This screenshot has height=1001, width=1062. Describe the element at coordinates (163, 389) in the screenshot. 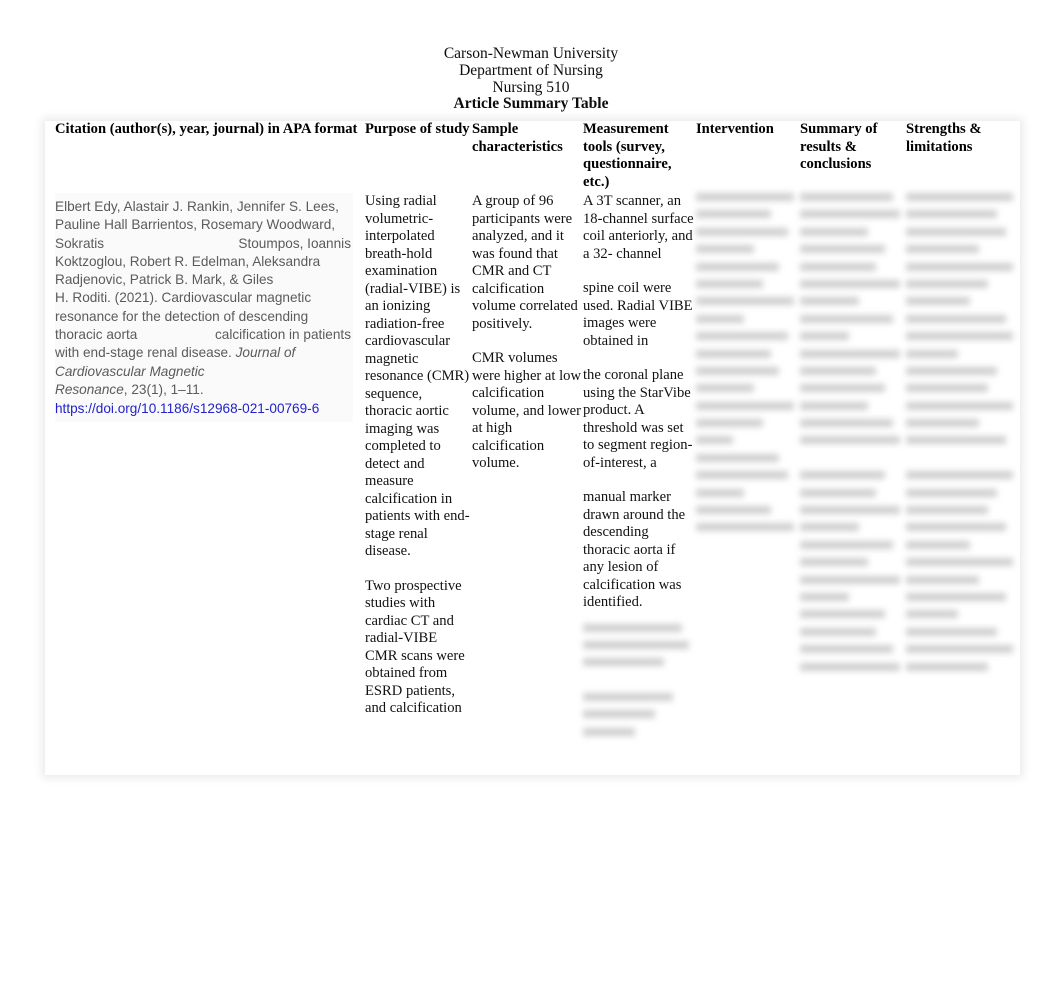

I see `citation-volume-pages: , 23(1), 1–11.` at that location.